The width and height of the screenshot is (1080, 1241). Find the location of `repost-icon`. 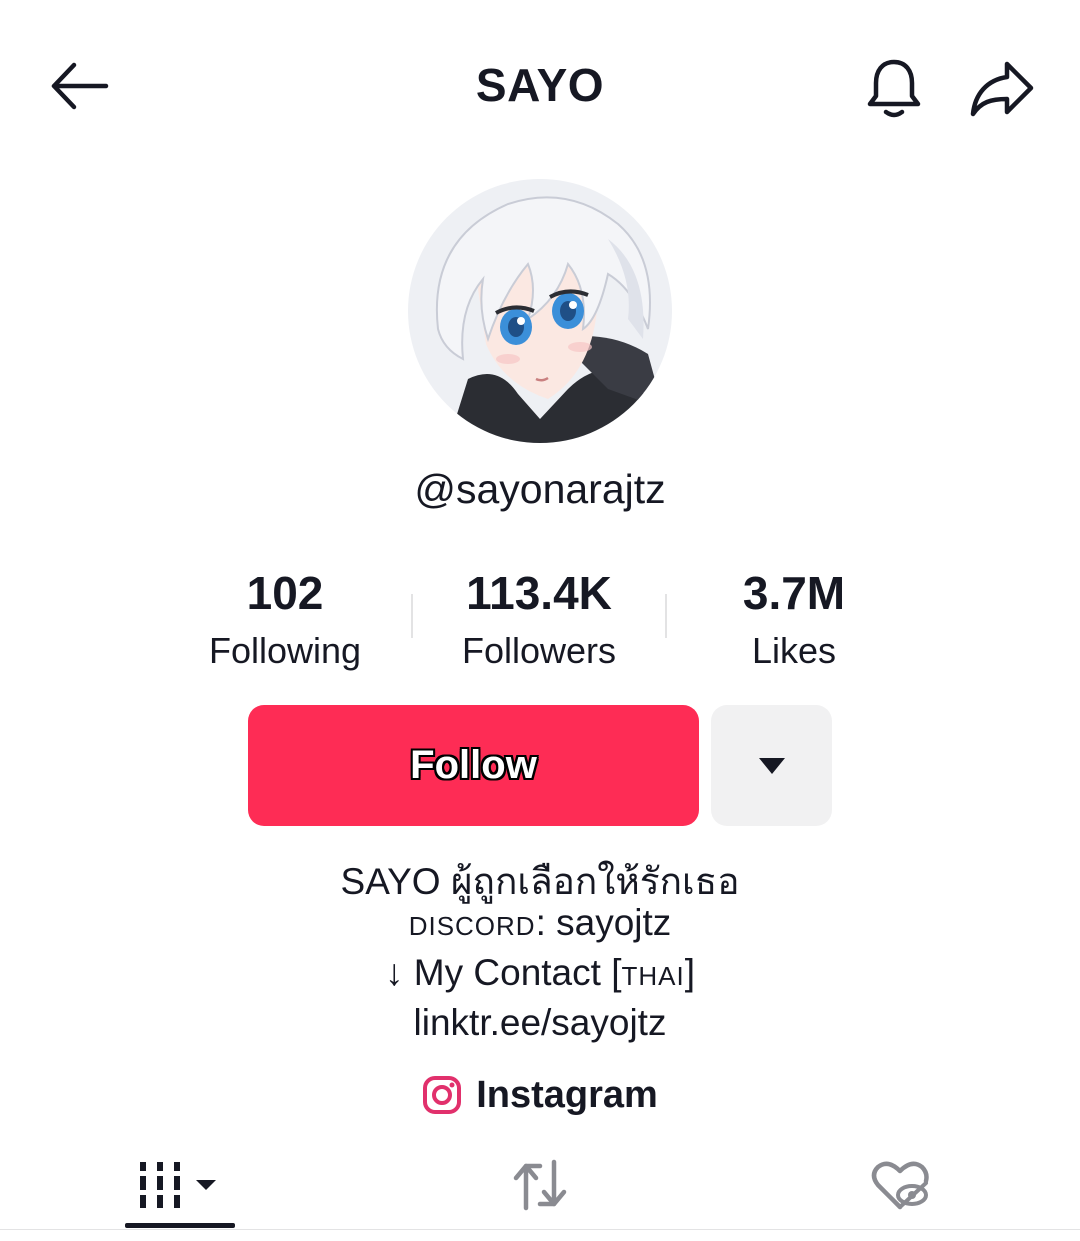

repost-icon is located at coordinates (540, 1185).